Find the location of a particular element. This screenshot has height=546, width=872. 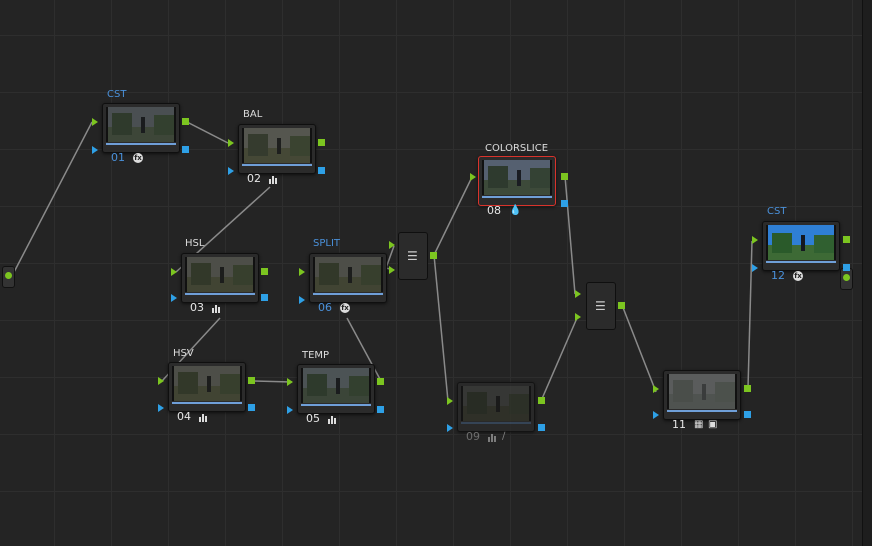

node-05: 05 is located at coordinates (336, 394).